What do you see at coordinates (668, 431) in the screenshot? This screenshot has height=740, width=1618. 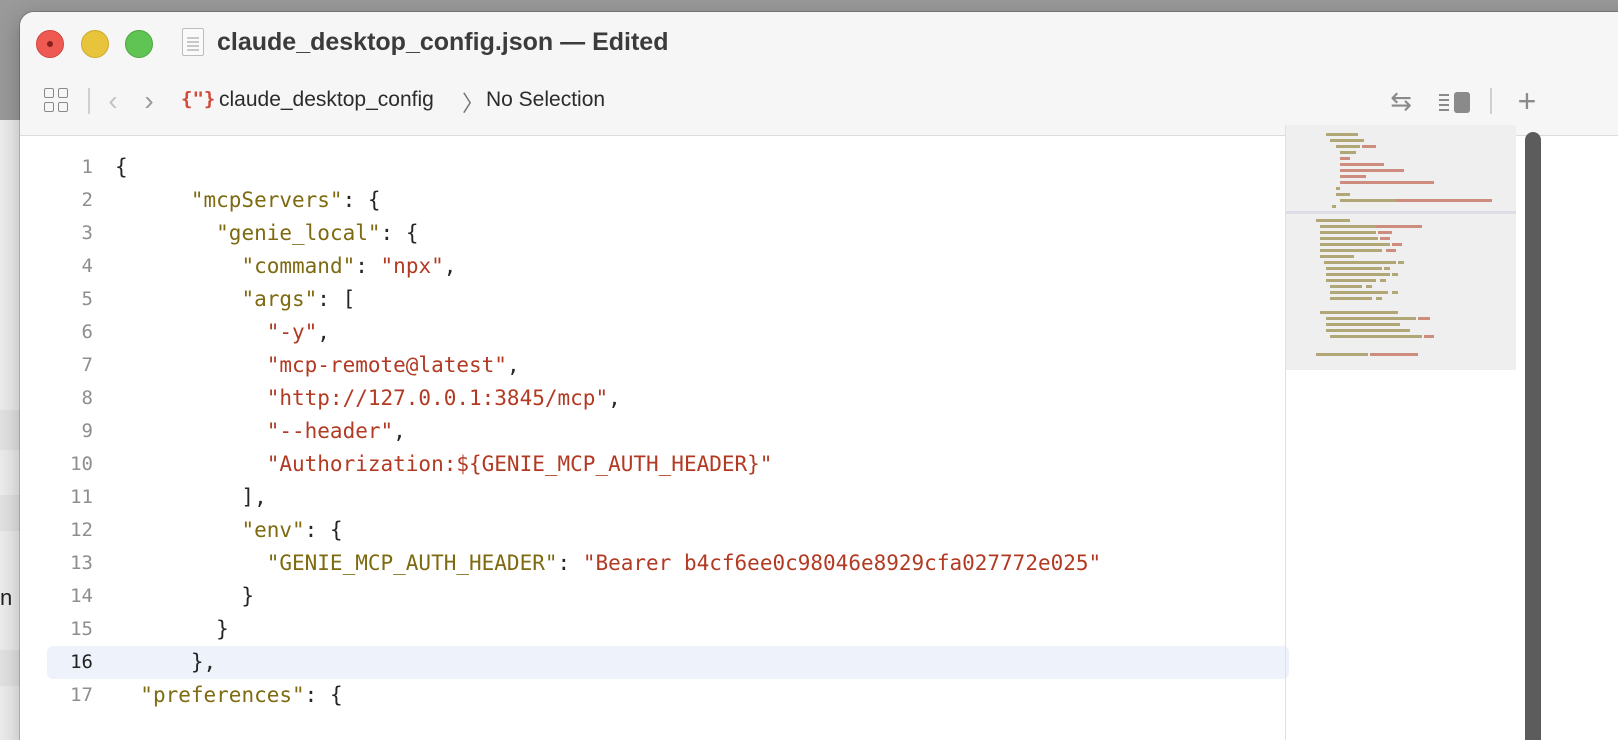 I see `code-line: 9 "--header",` at bounding box center [668, 431].